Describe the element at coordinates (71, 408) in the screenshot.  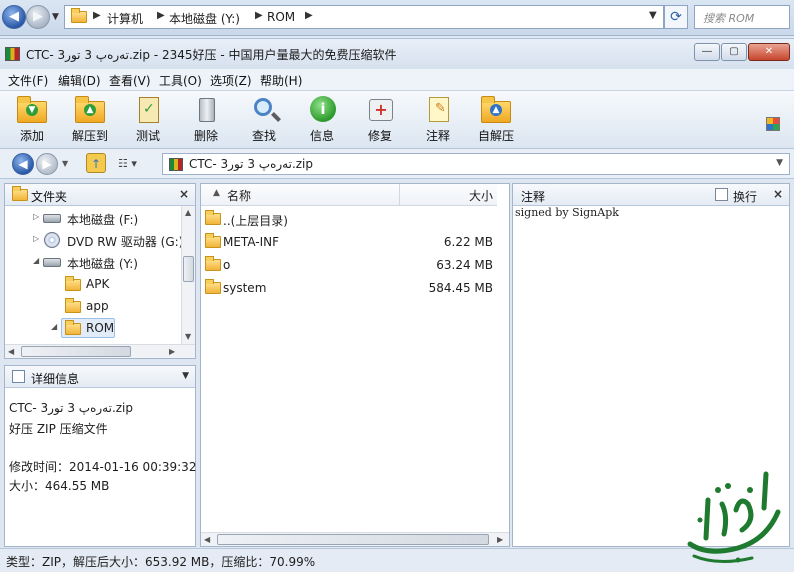
I see `details-filename: CTC- تەرەپ 3 تور3.zip` at that location.